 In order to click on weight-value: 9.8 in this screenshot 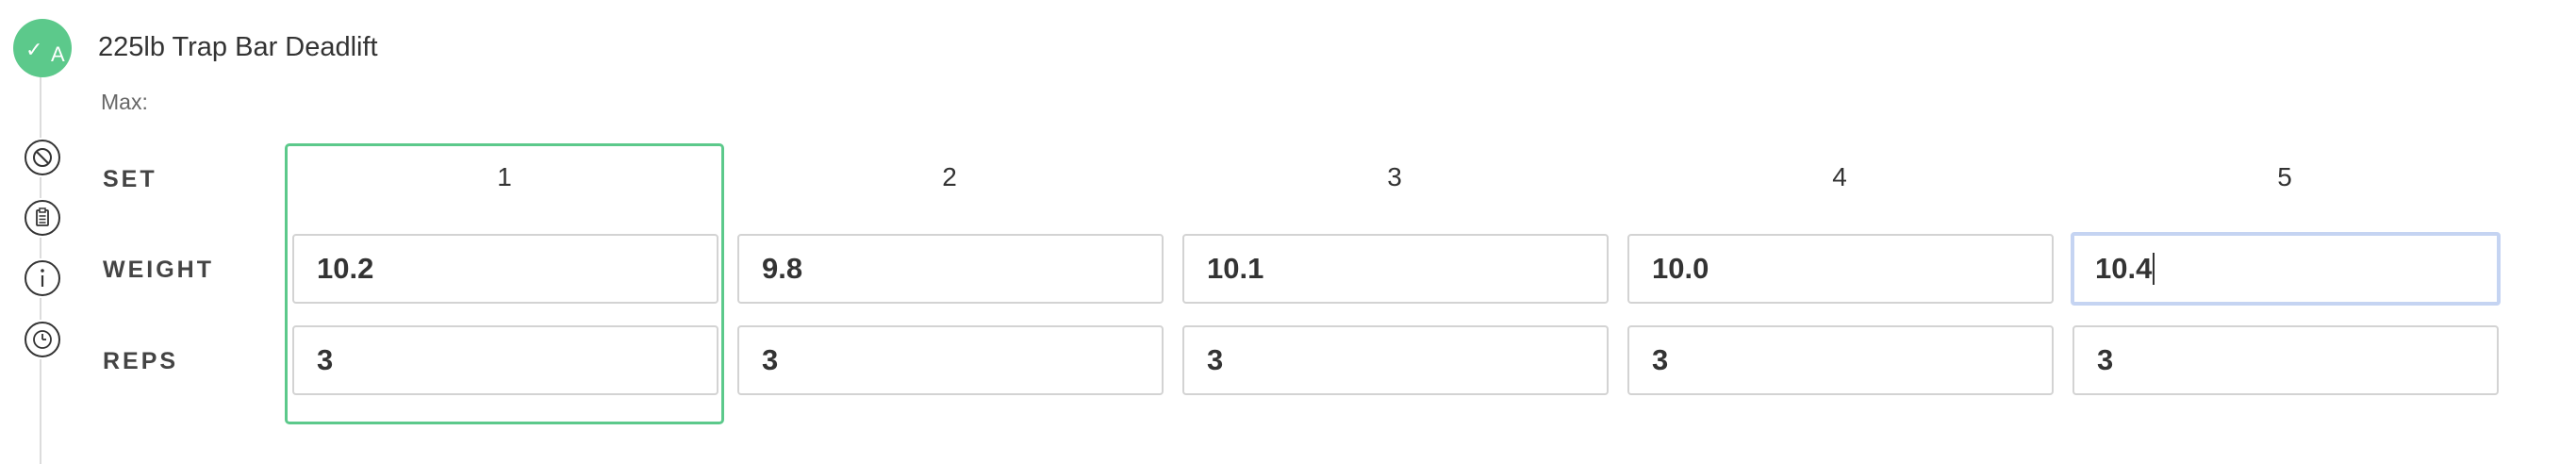, I will do `click(782, 268)`.